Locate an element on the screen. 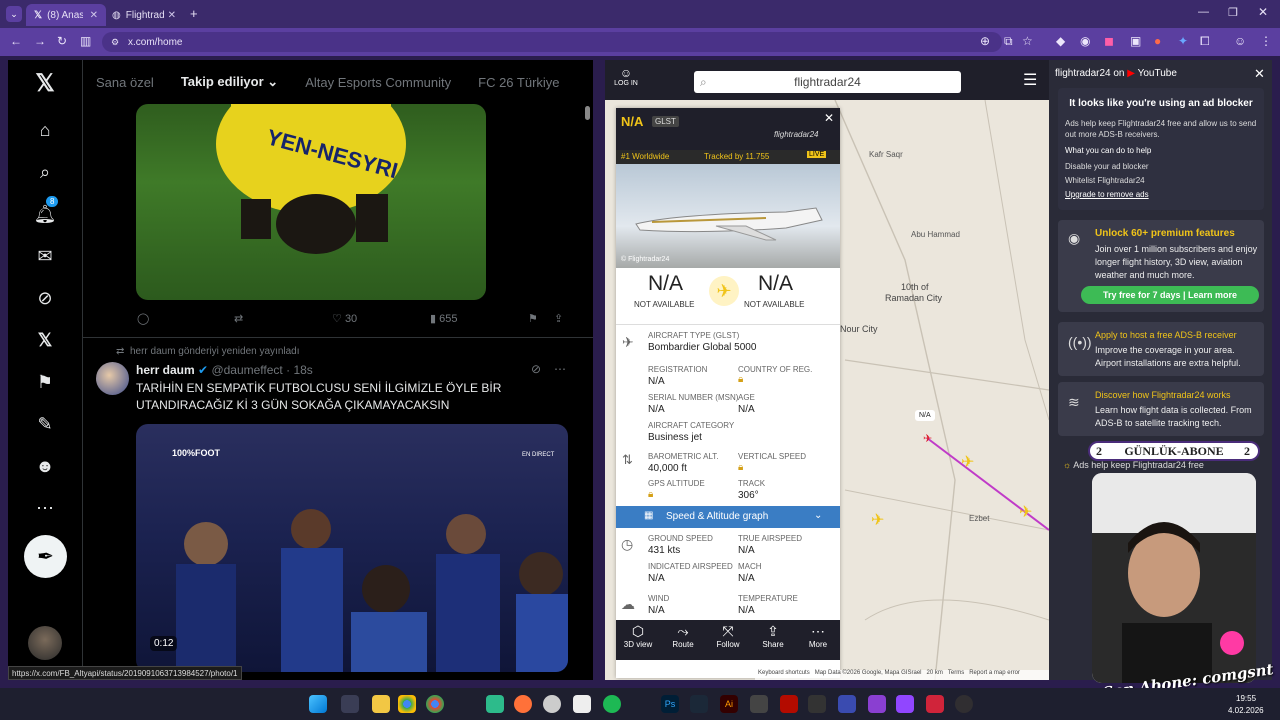 This screenshot has height=720, width=1280. tray-date: 4.02.2026 is located at coordinates (1246, 710).